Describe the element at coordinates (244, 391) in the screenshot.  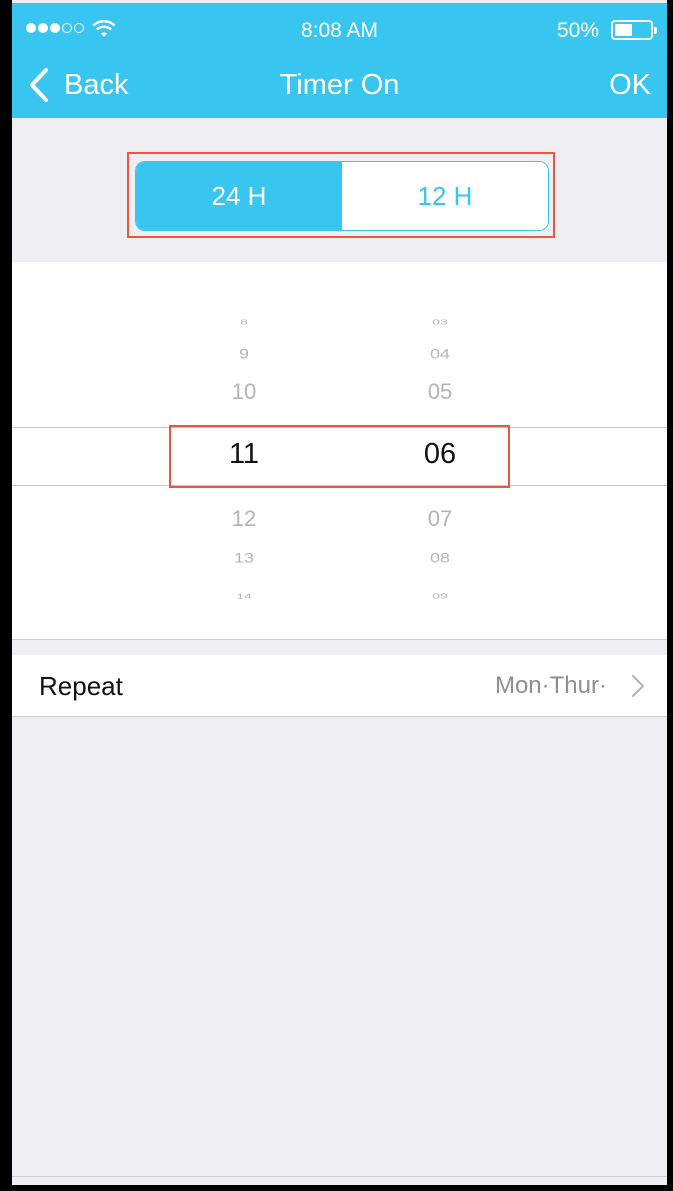
I see `hour-option: 10` at that location.